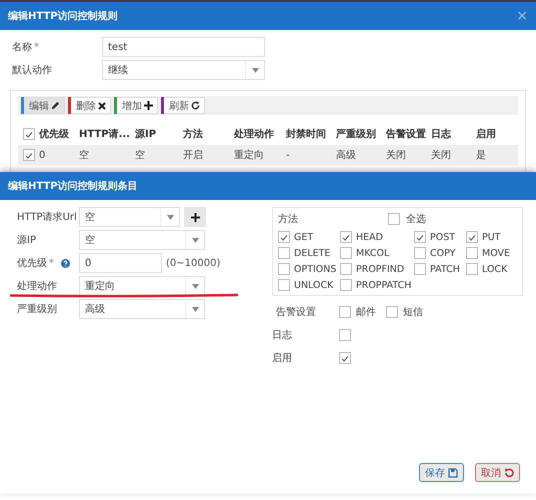 Image resolution: width=536 pixels, height=500 pixels. What do you see at coordinates (497, 472) in the screenshot?
I see `cancel-button: 取消` at bounding box center [497, 472].